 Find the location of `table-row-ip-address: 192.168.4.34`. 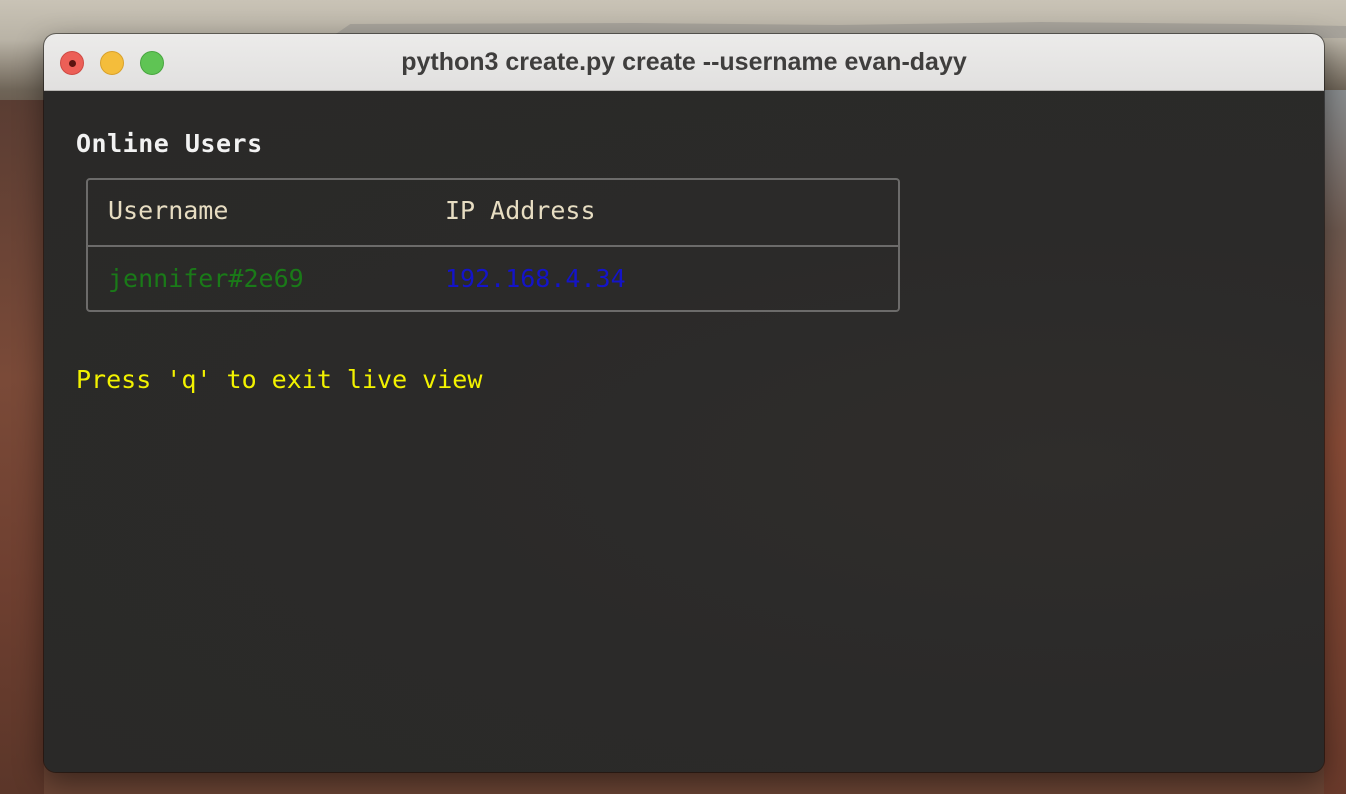

table-row-ip-address: 192.168.4.34 is located at coordinates (535, 278).